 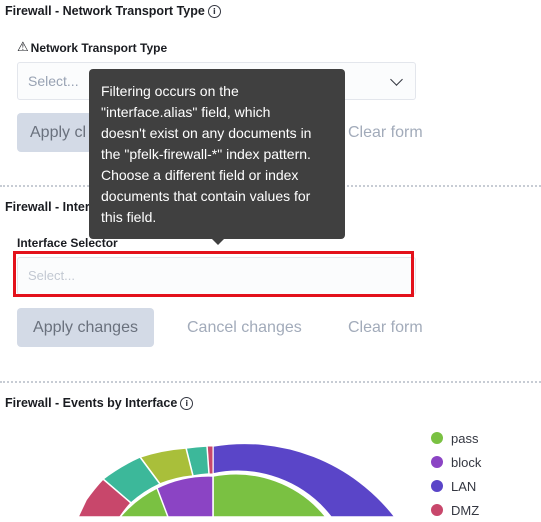 What do you see at coordinates (464, 486) in the screenshot?
I see `legend-label: LAN` at bounding box center [464, 486].